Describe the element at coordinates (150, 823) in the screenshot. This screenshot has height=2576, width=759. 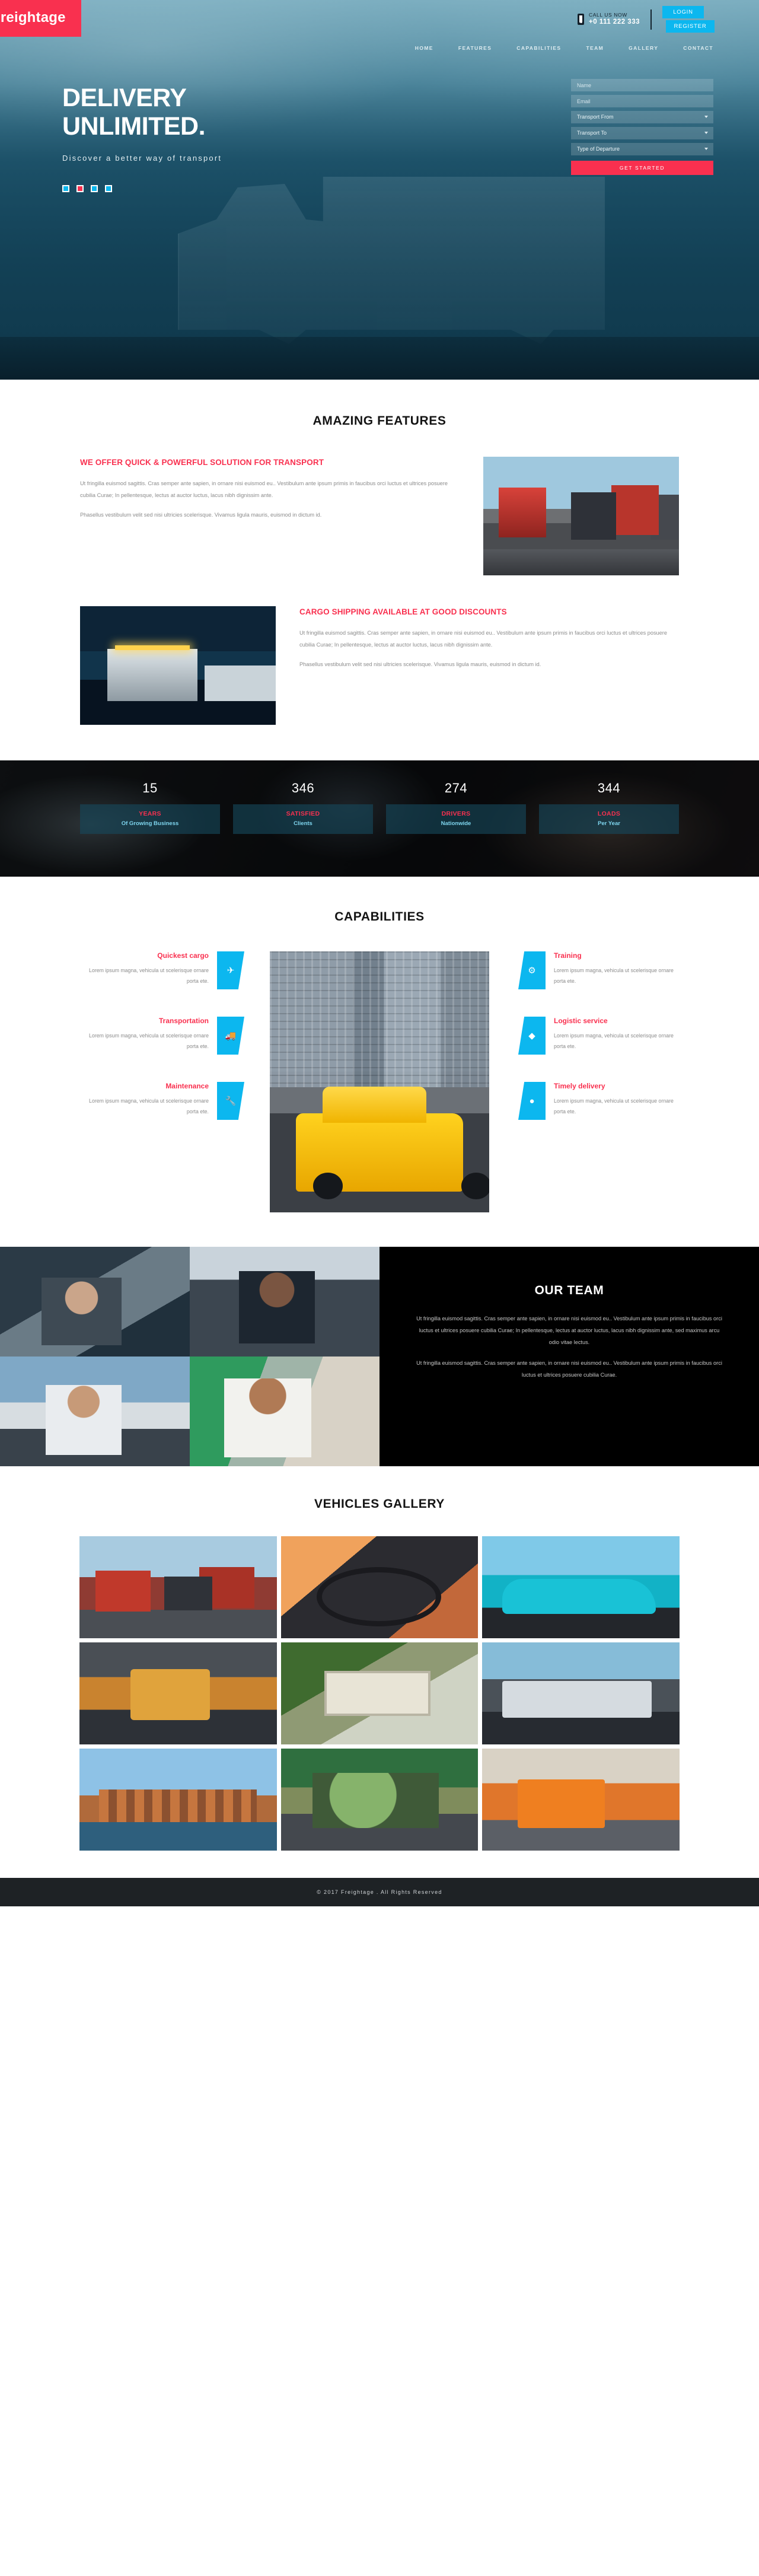
I see `stat-years-sub: Of Growing Business` at that location.